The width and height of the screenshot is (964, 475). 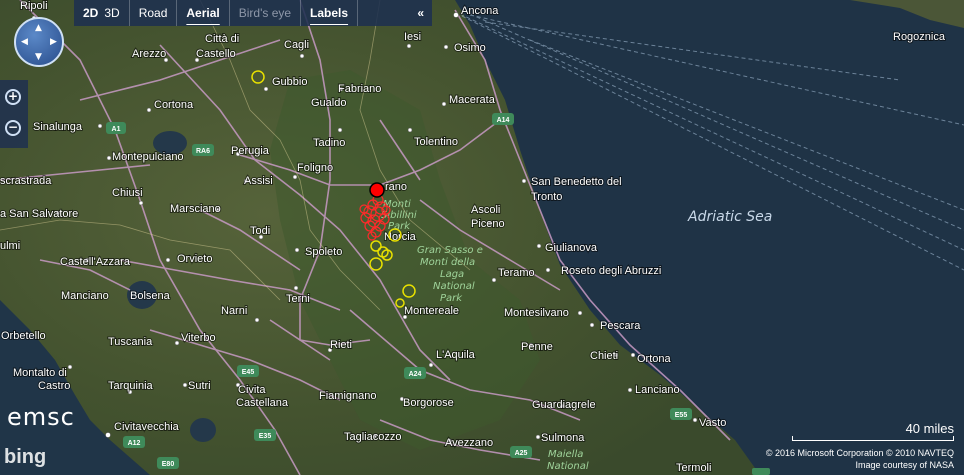 What do you see at coordinates (116, 128) in the screenshot?
I see `highway-shield-a1: A1` at bounding box center [116, 128].